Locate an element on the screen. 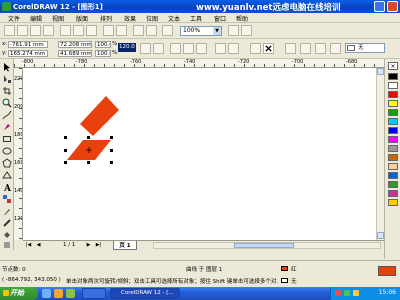 Image resolution: width=400 pixels, height=300 pixels. mirror-vertical-icon is located at coordinates (158, 48).